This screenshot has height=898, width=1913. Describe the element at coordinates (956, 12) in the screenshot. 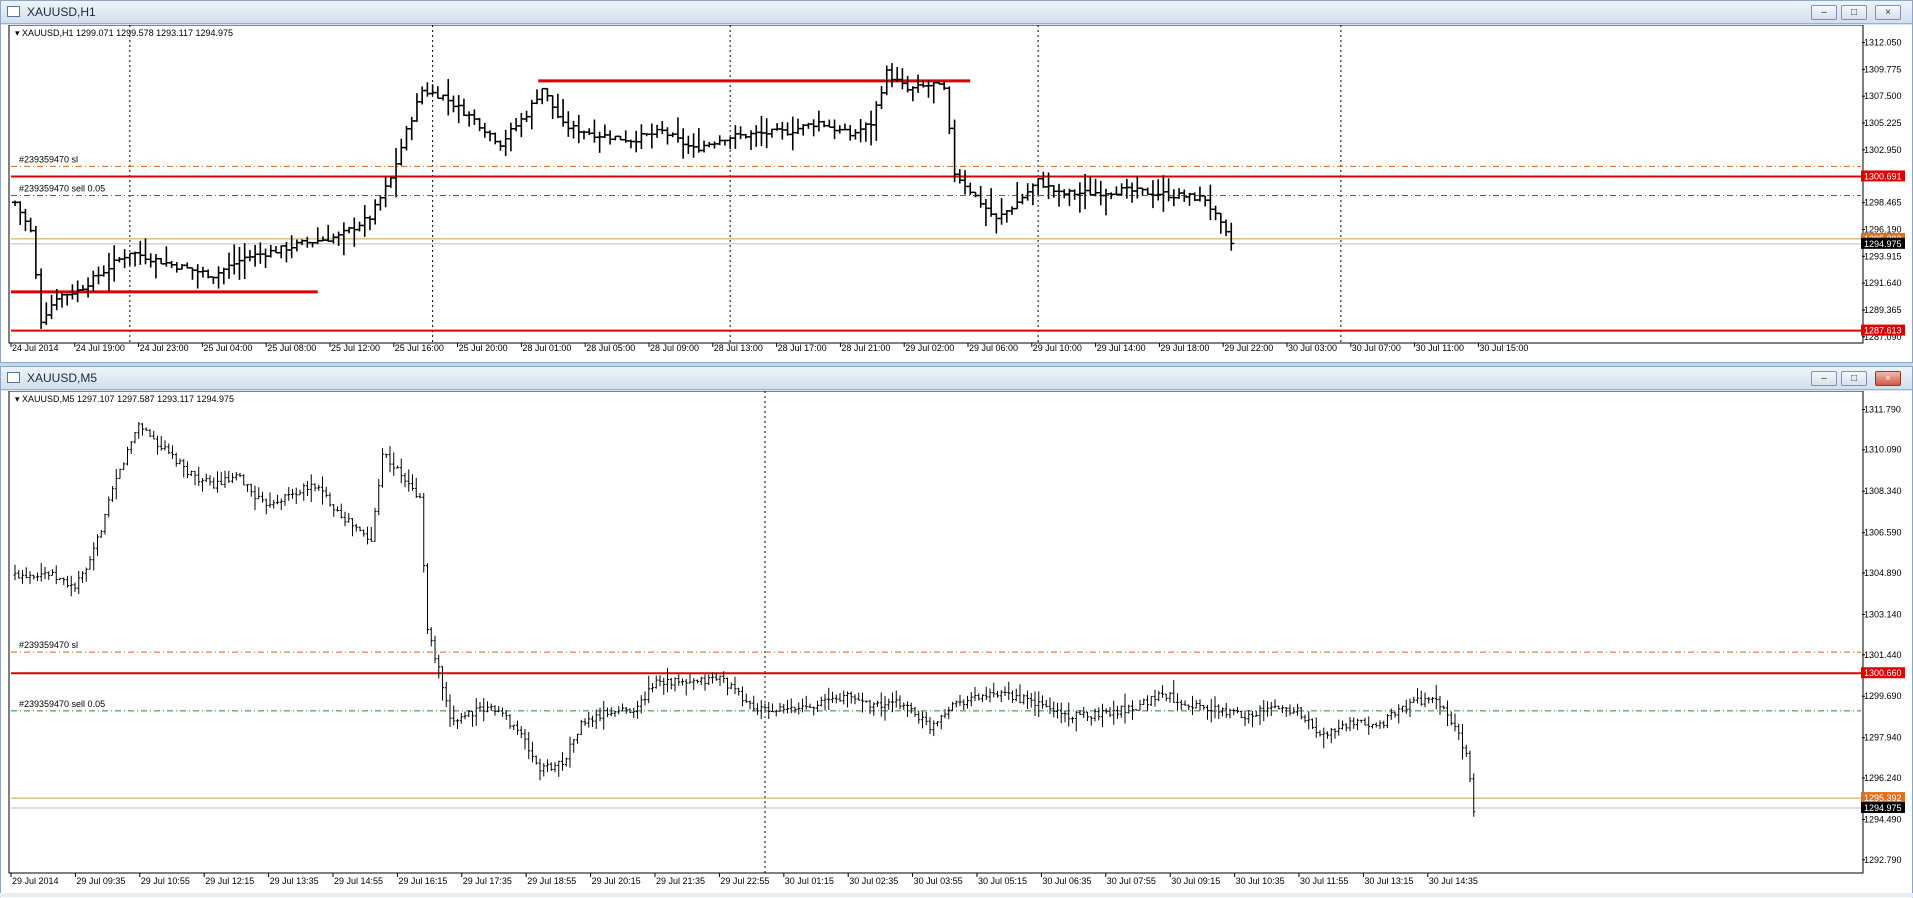

I see `window-titlebar: XAUUSD,H1 – □ ×` at that location.